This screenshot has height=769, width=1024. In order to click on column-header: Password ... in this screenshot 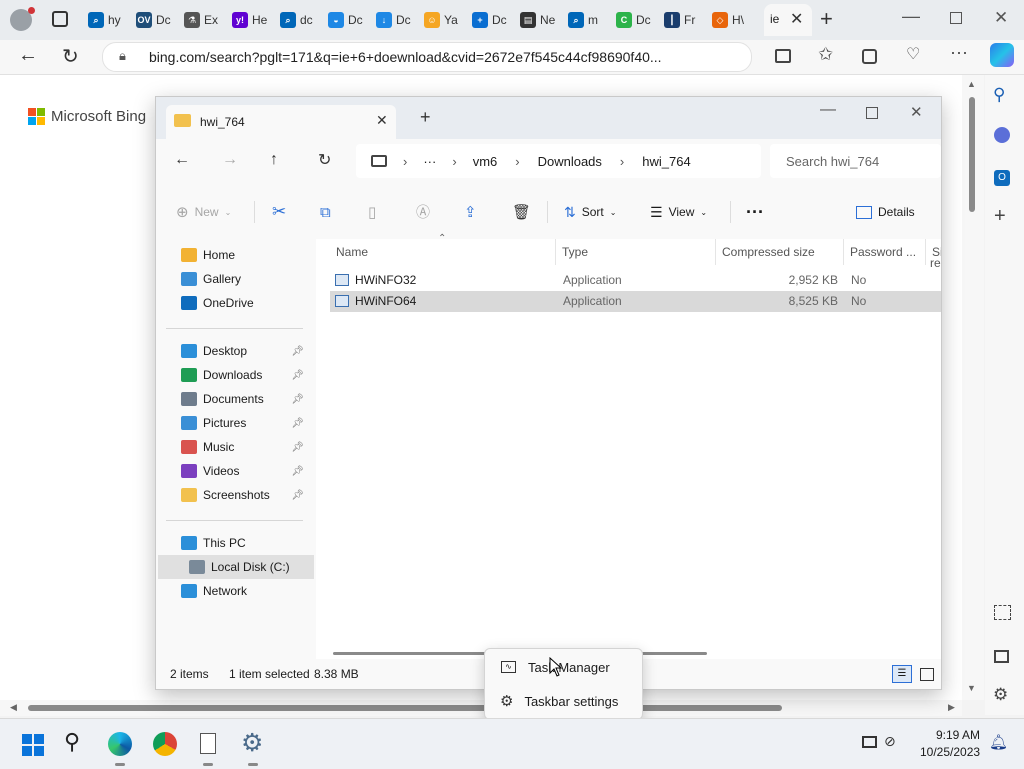, I will do `click(885, 252)`.